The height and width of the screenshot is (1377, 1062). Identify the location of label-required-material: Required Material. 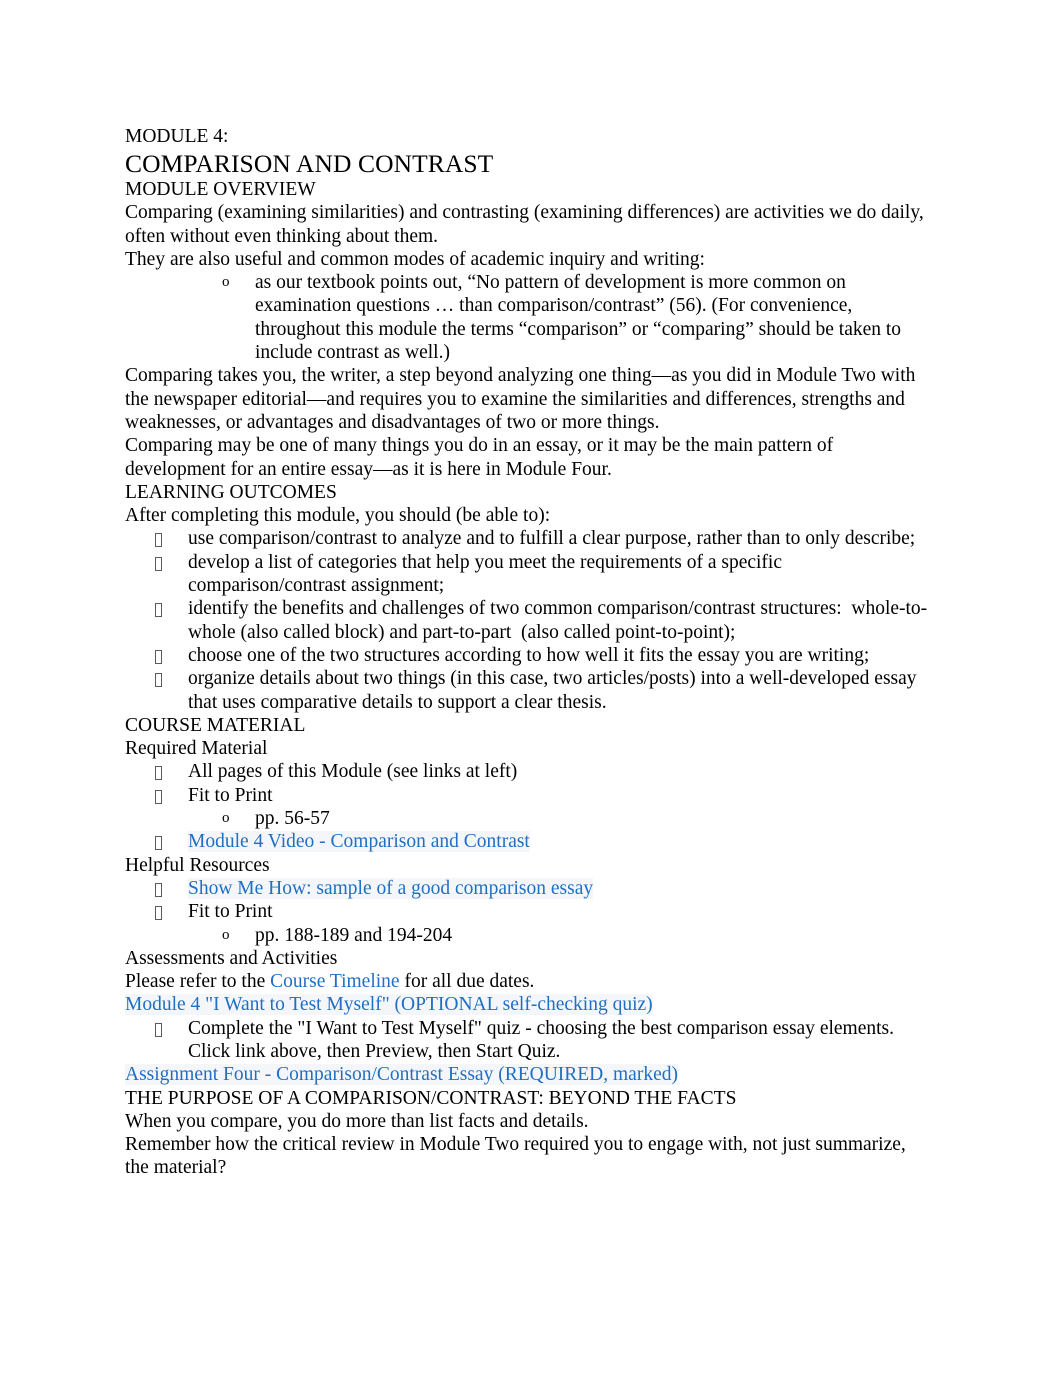
(196, 749).